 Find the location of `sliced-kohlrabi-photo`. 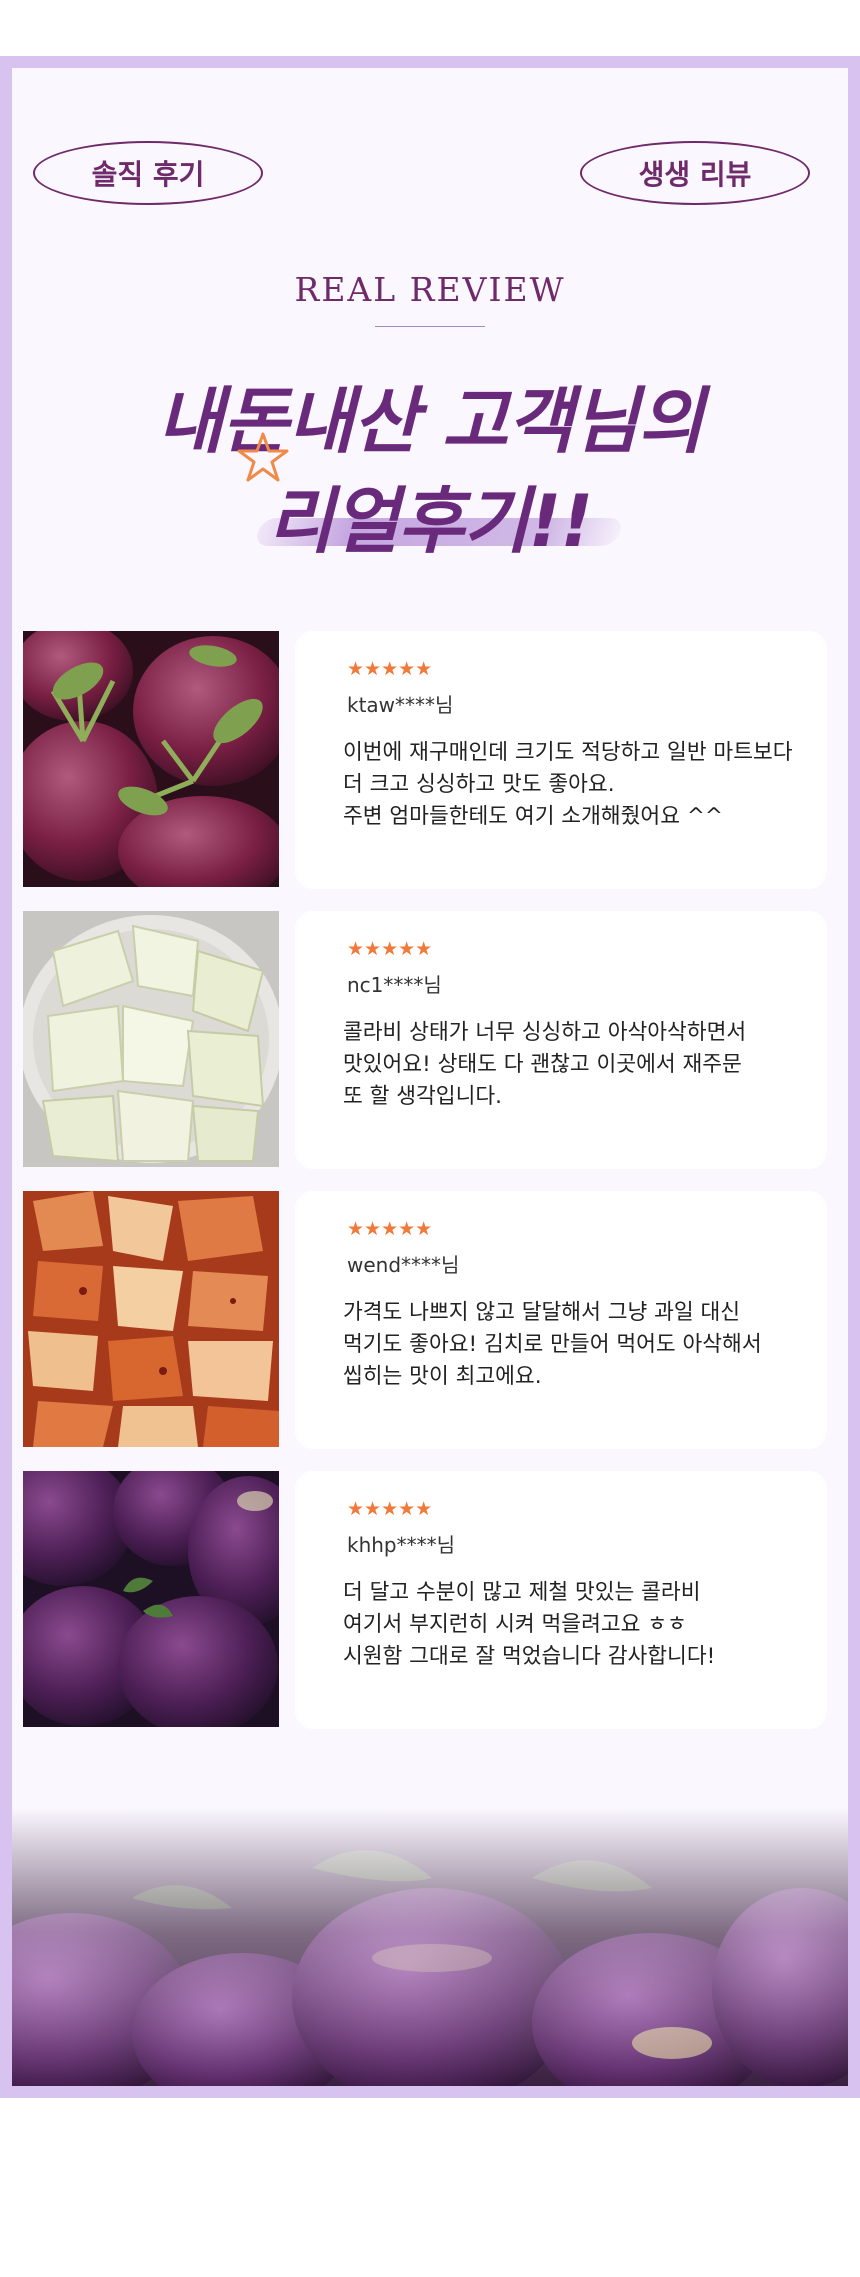

sliced-kohlrabi-photo is located at coordinates (151, 1039).